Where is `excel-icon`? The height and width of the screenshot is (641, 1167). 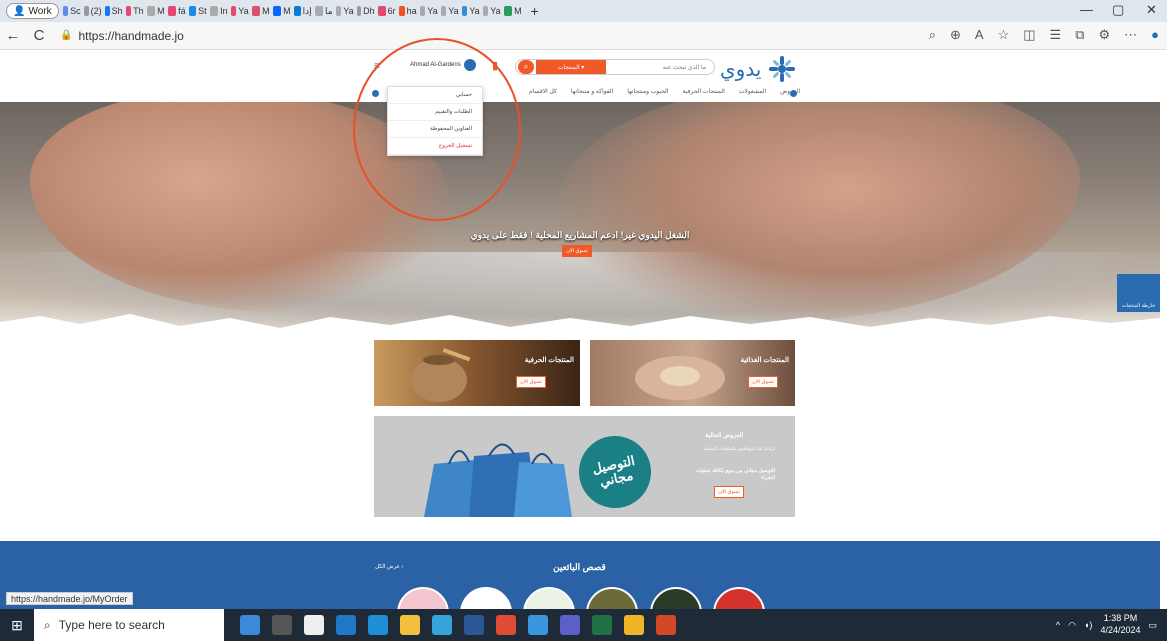 excel-icon is located at coordinates (602, 625).